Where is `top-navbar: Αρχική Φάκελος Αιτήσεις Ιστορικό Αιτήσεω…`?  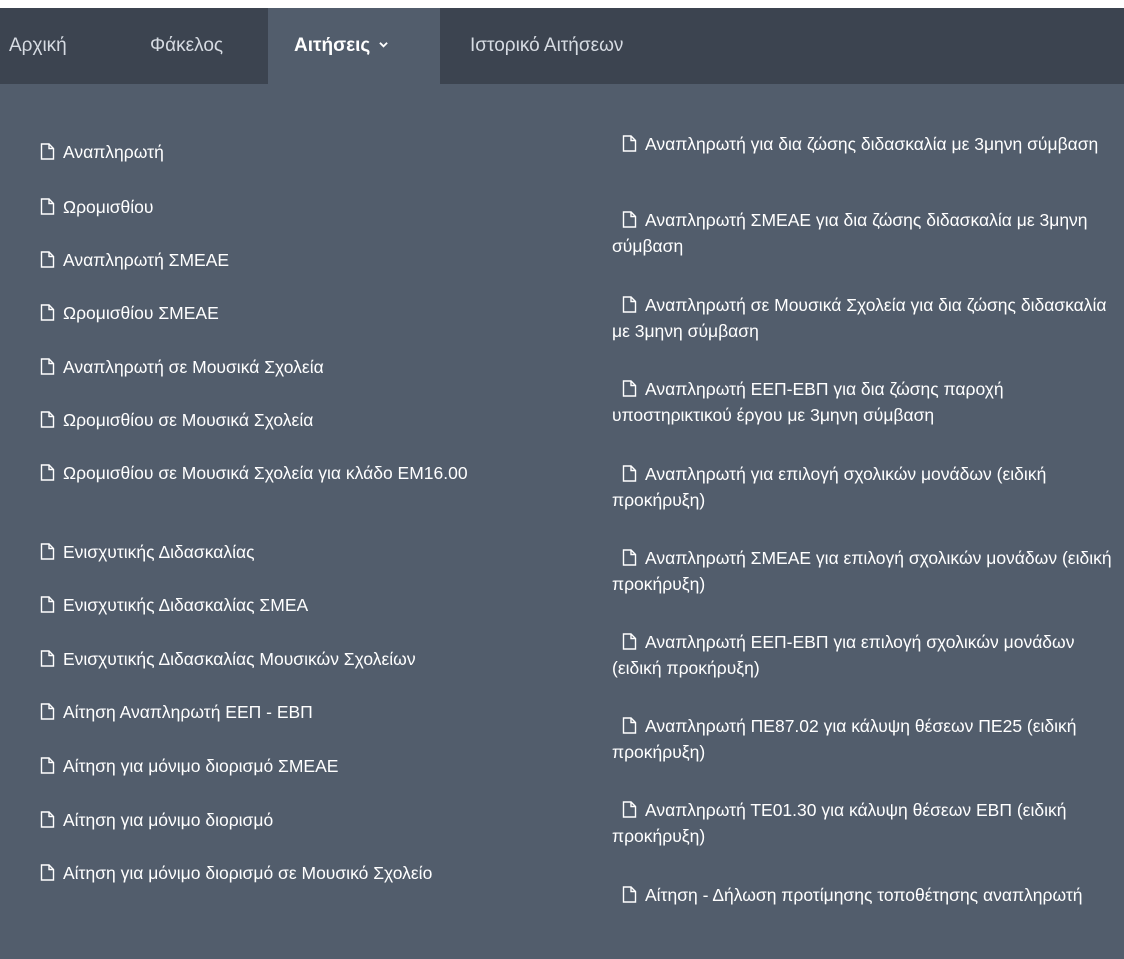 top-navbar: Αρχική Φάκελος Αιτήσεις Ιστορικό Αιτήσεω… is located at coordinates (562, 46).